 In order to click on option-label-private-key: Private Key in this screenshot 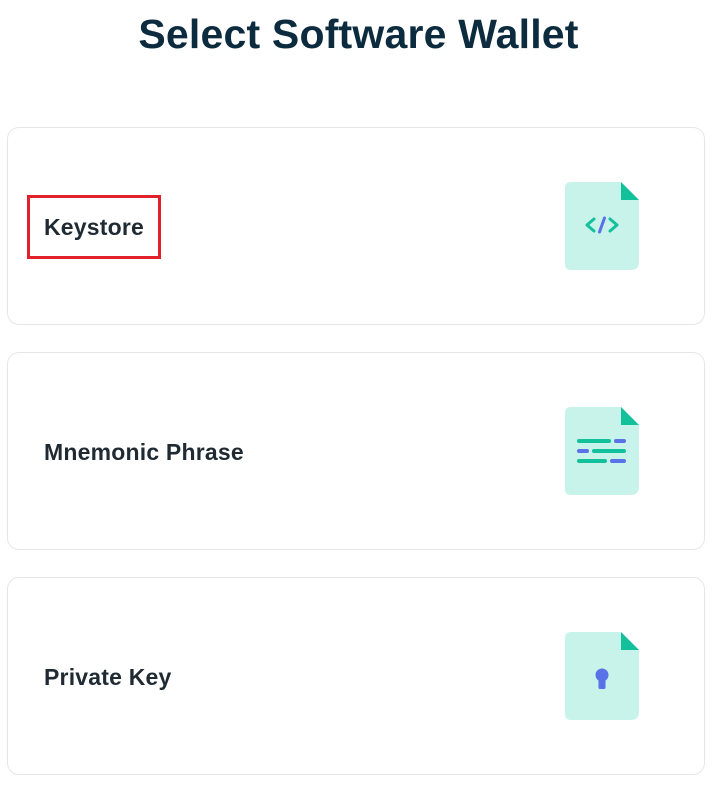, I will do `click(108, 676)`.